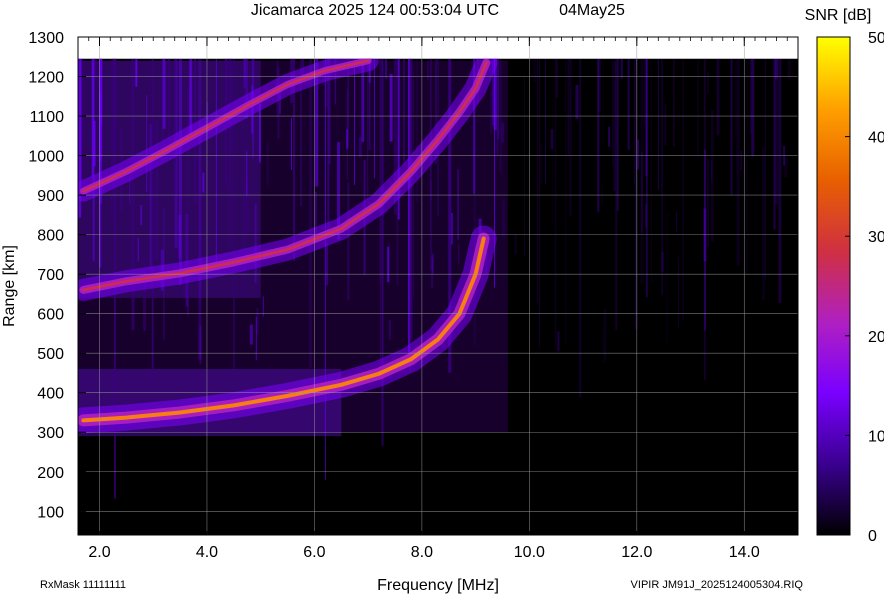  I want to click on x-tick-label: 8.0, so click(422, 552).